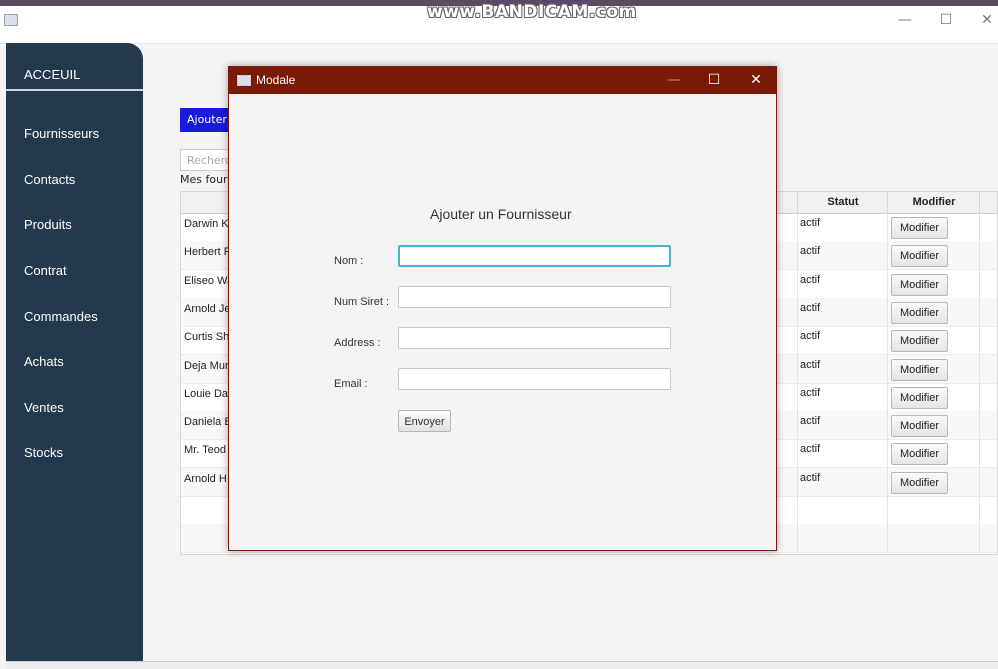 The width and height of the screenshot is (998, 669). What do you see at coordinates (45, 270) in the screenshot?
I see `sidebar-item-contrat: Contrat` at bounding box center [45, 270].